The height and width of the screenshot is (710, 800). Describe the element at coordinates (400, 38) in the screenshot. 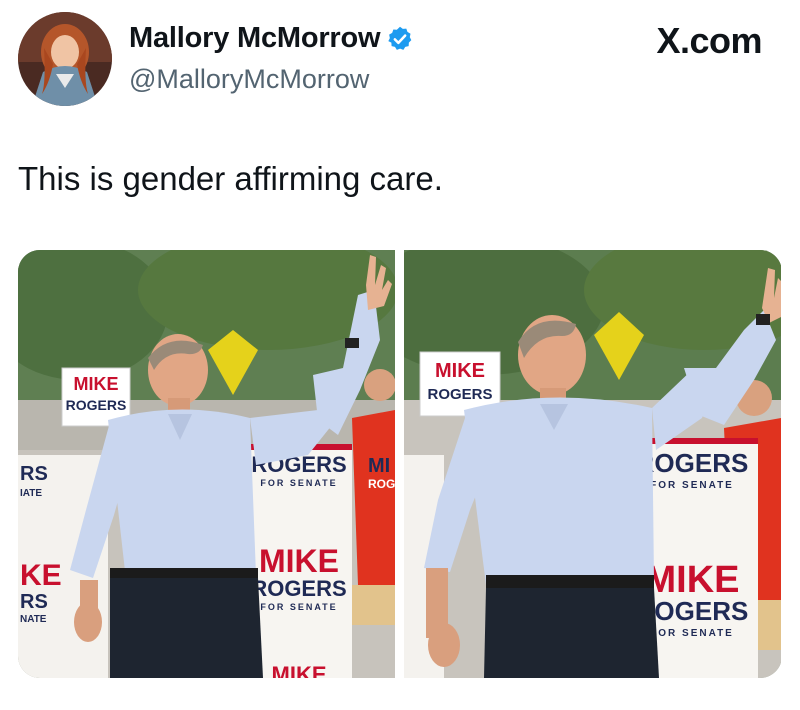

I see `verified-badge-icon` at that location.